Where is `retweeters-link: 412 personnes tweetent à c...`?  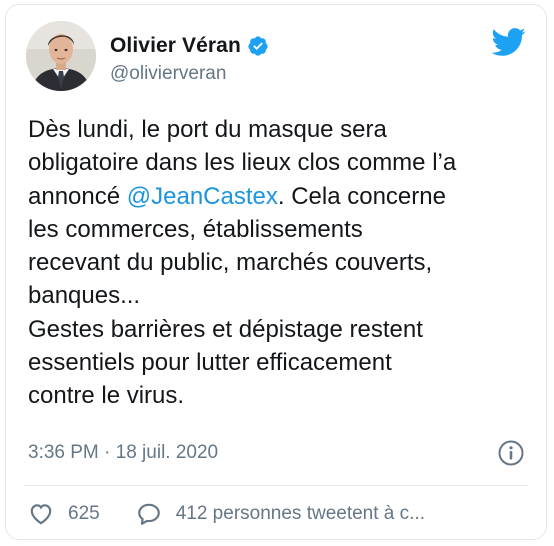
retweeters-link: 412 personnes tweetent à c... is located at coordinates (280, 514).